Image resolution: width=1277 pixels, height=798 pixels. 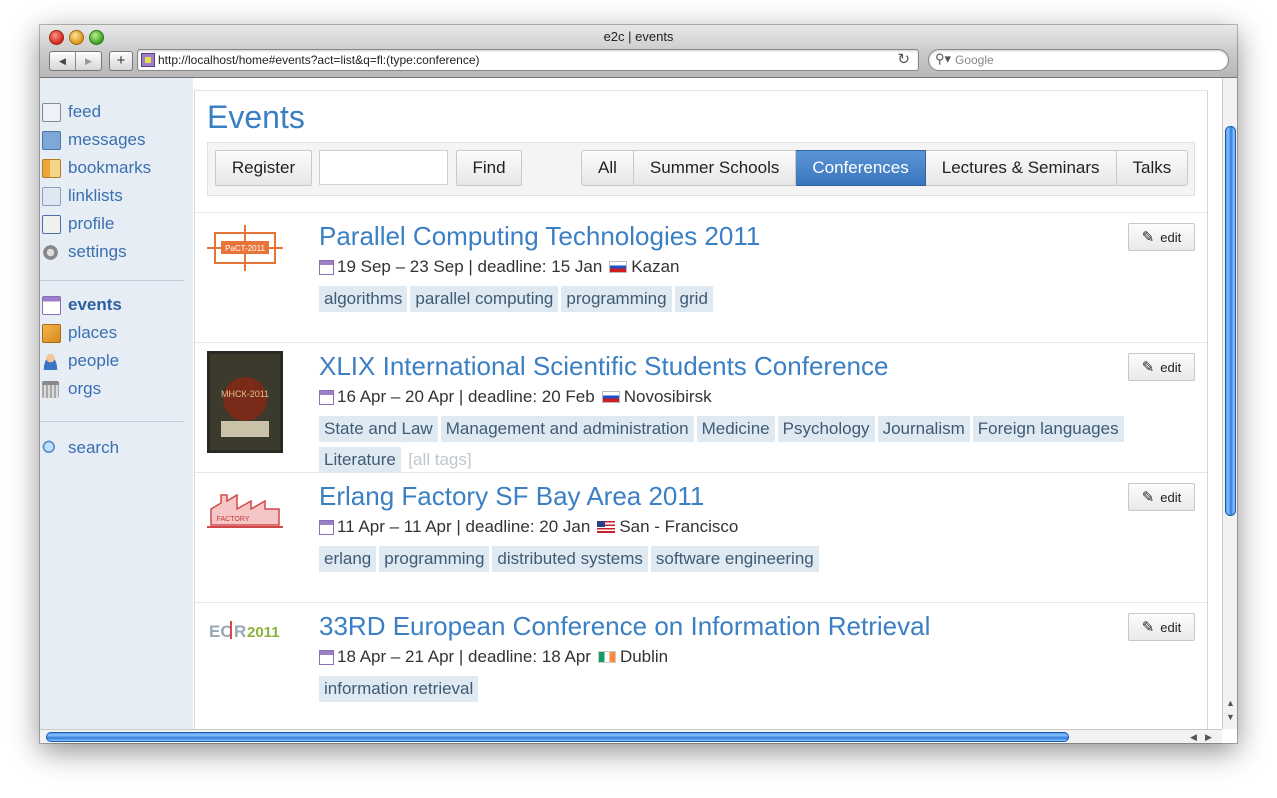 I want to click on linklists-icon, so click(x=51, y=196).